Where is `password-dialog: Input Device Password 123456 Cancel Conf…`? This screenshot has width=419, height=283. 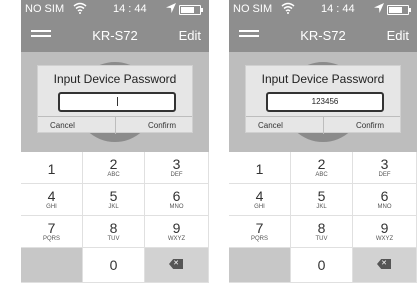
password-dialog: Input Device Password 123456 Cancel Conf… is located at coordinates (323, 100).